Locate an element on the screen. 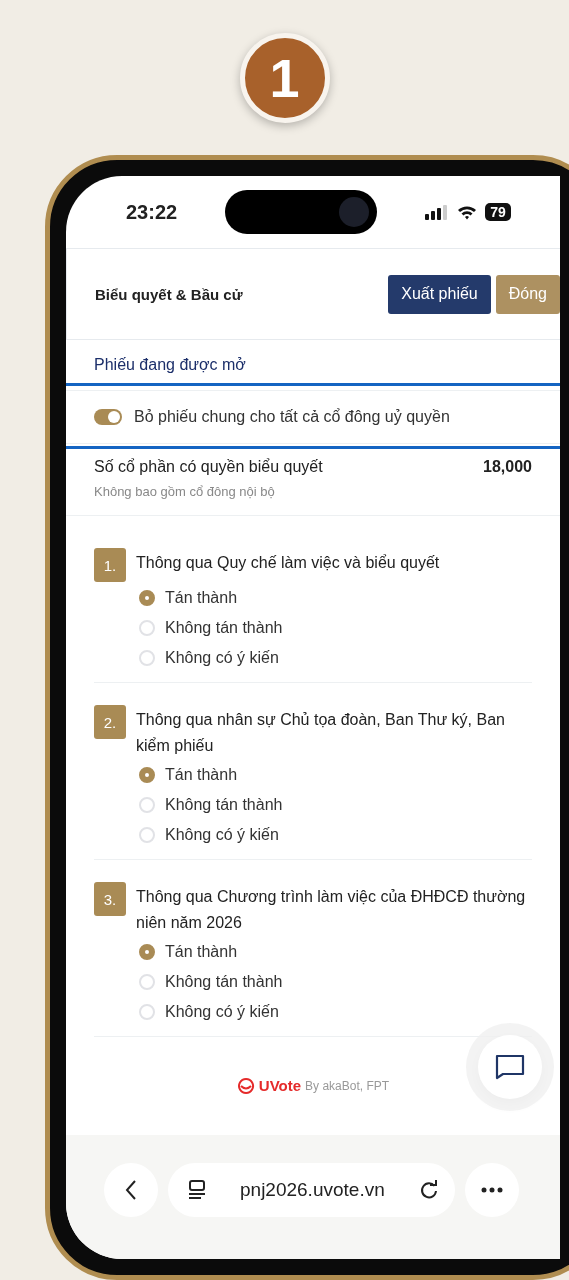 The image size is (569, 1280). reload-icon is located at coordinates (428, 1190).